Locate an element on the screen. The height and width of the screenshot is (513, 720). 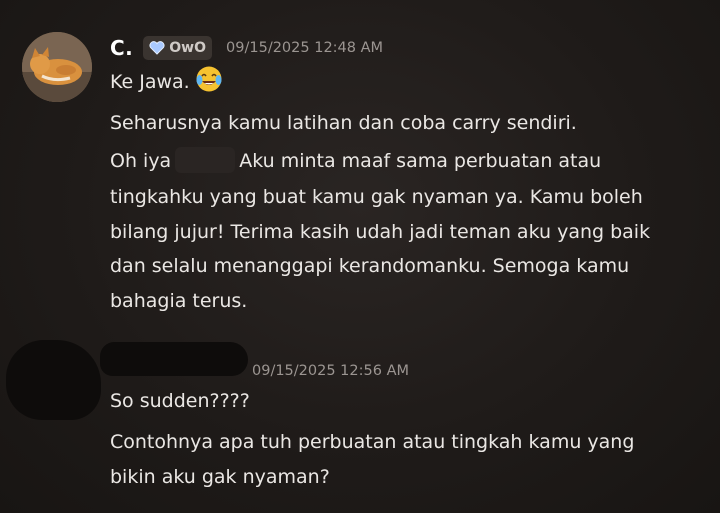
message-text: Aku minta maaf sama perbuatan atau is located at coordinates (420, 161).